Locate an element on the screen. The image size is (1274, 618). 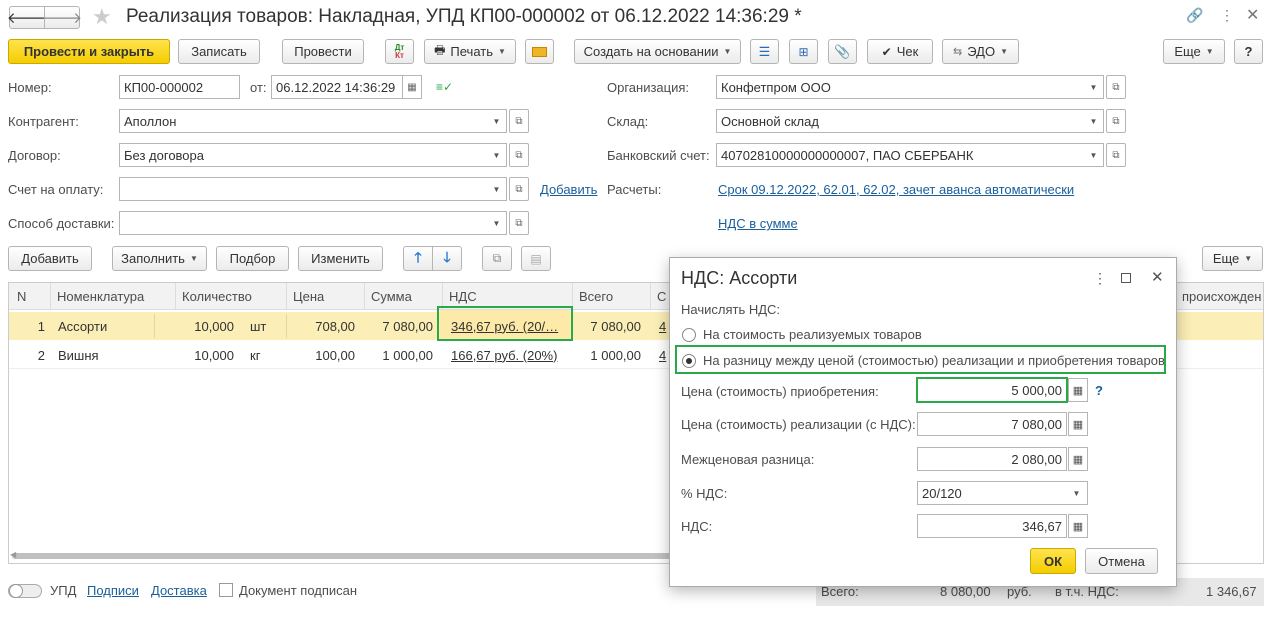
move-down-button: 🡓 is located at coordinates (447, 258).